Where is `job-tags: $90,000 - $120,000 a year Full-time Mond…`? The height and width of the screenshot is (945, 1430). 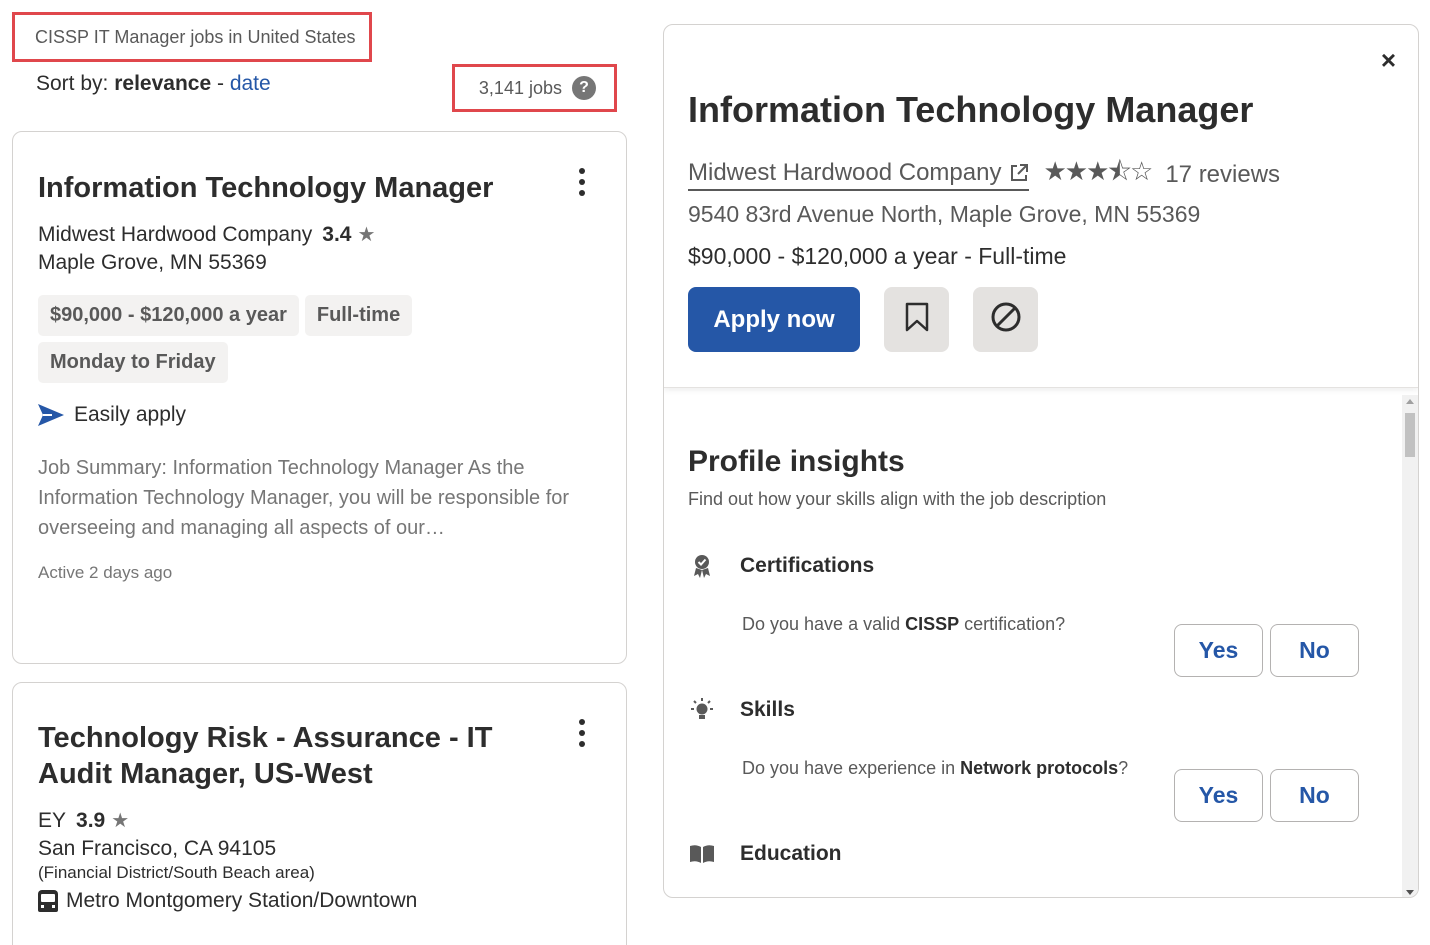
job-tags: $90,000 - $120,000 a year Full-time Mond… is located at coordinates (258, 339).